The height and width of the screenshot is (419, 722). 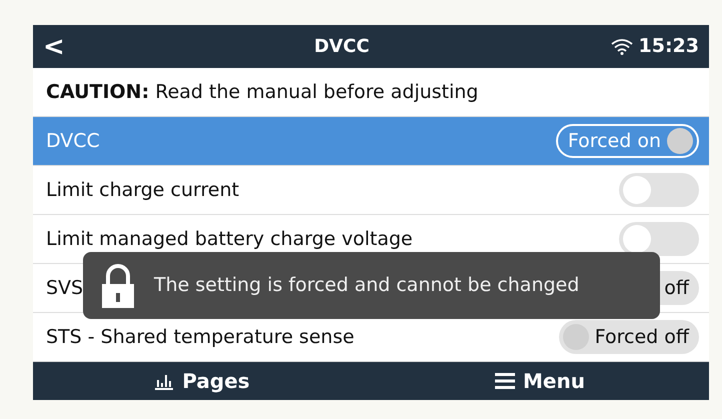 What do you see at coordinates (118, 286) in the screenshot?
I see `lock-icon` at bounding box center [118, 286].